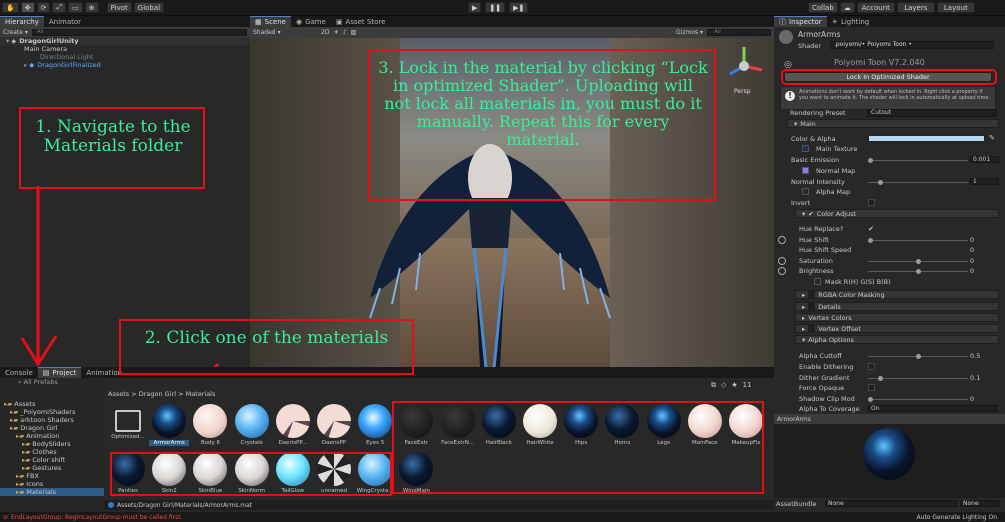 The height and width of the screenshot is (522, 1005). What do you see at coordinates (810, 214) in the screenshot?
I see `checkmark-icon: ✔` at bounding box center [810, 214].